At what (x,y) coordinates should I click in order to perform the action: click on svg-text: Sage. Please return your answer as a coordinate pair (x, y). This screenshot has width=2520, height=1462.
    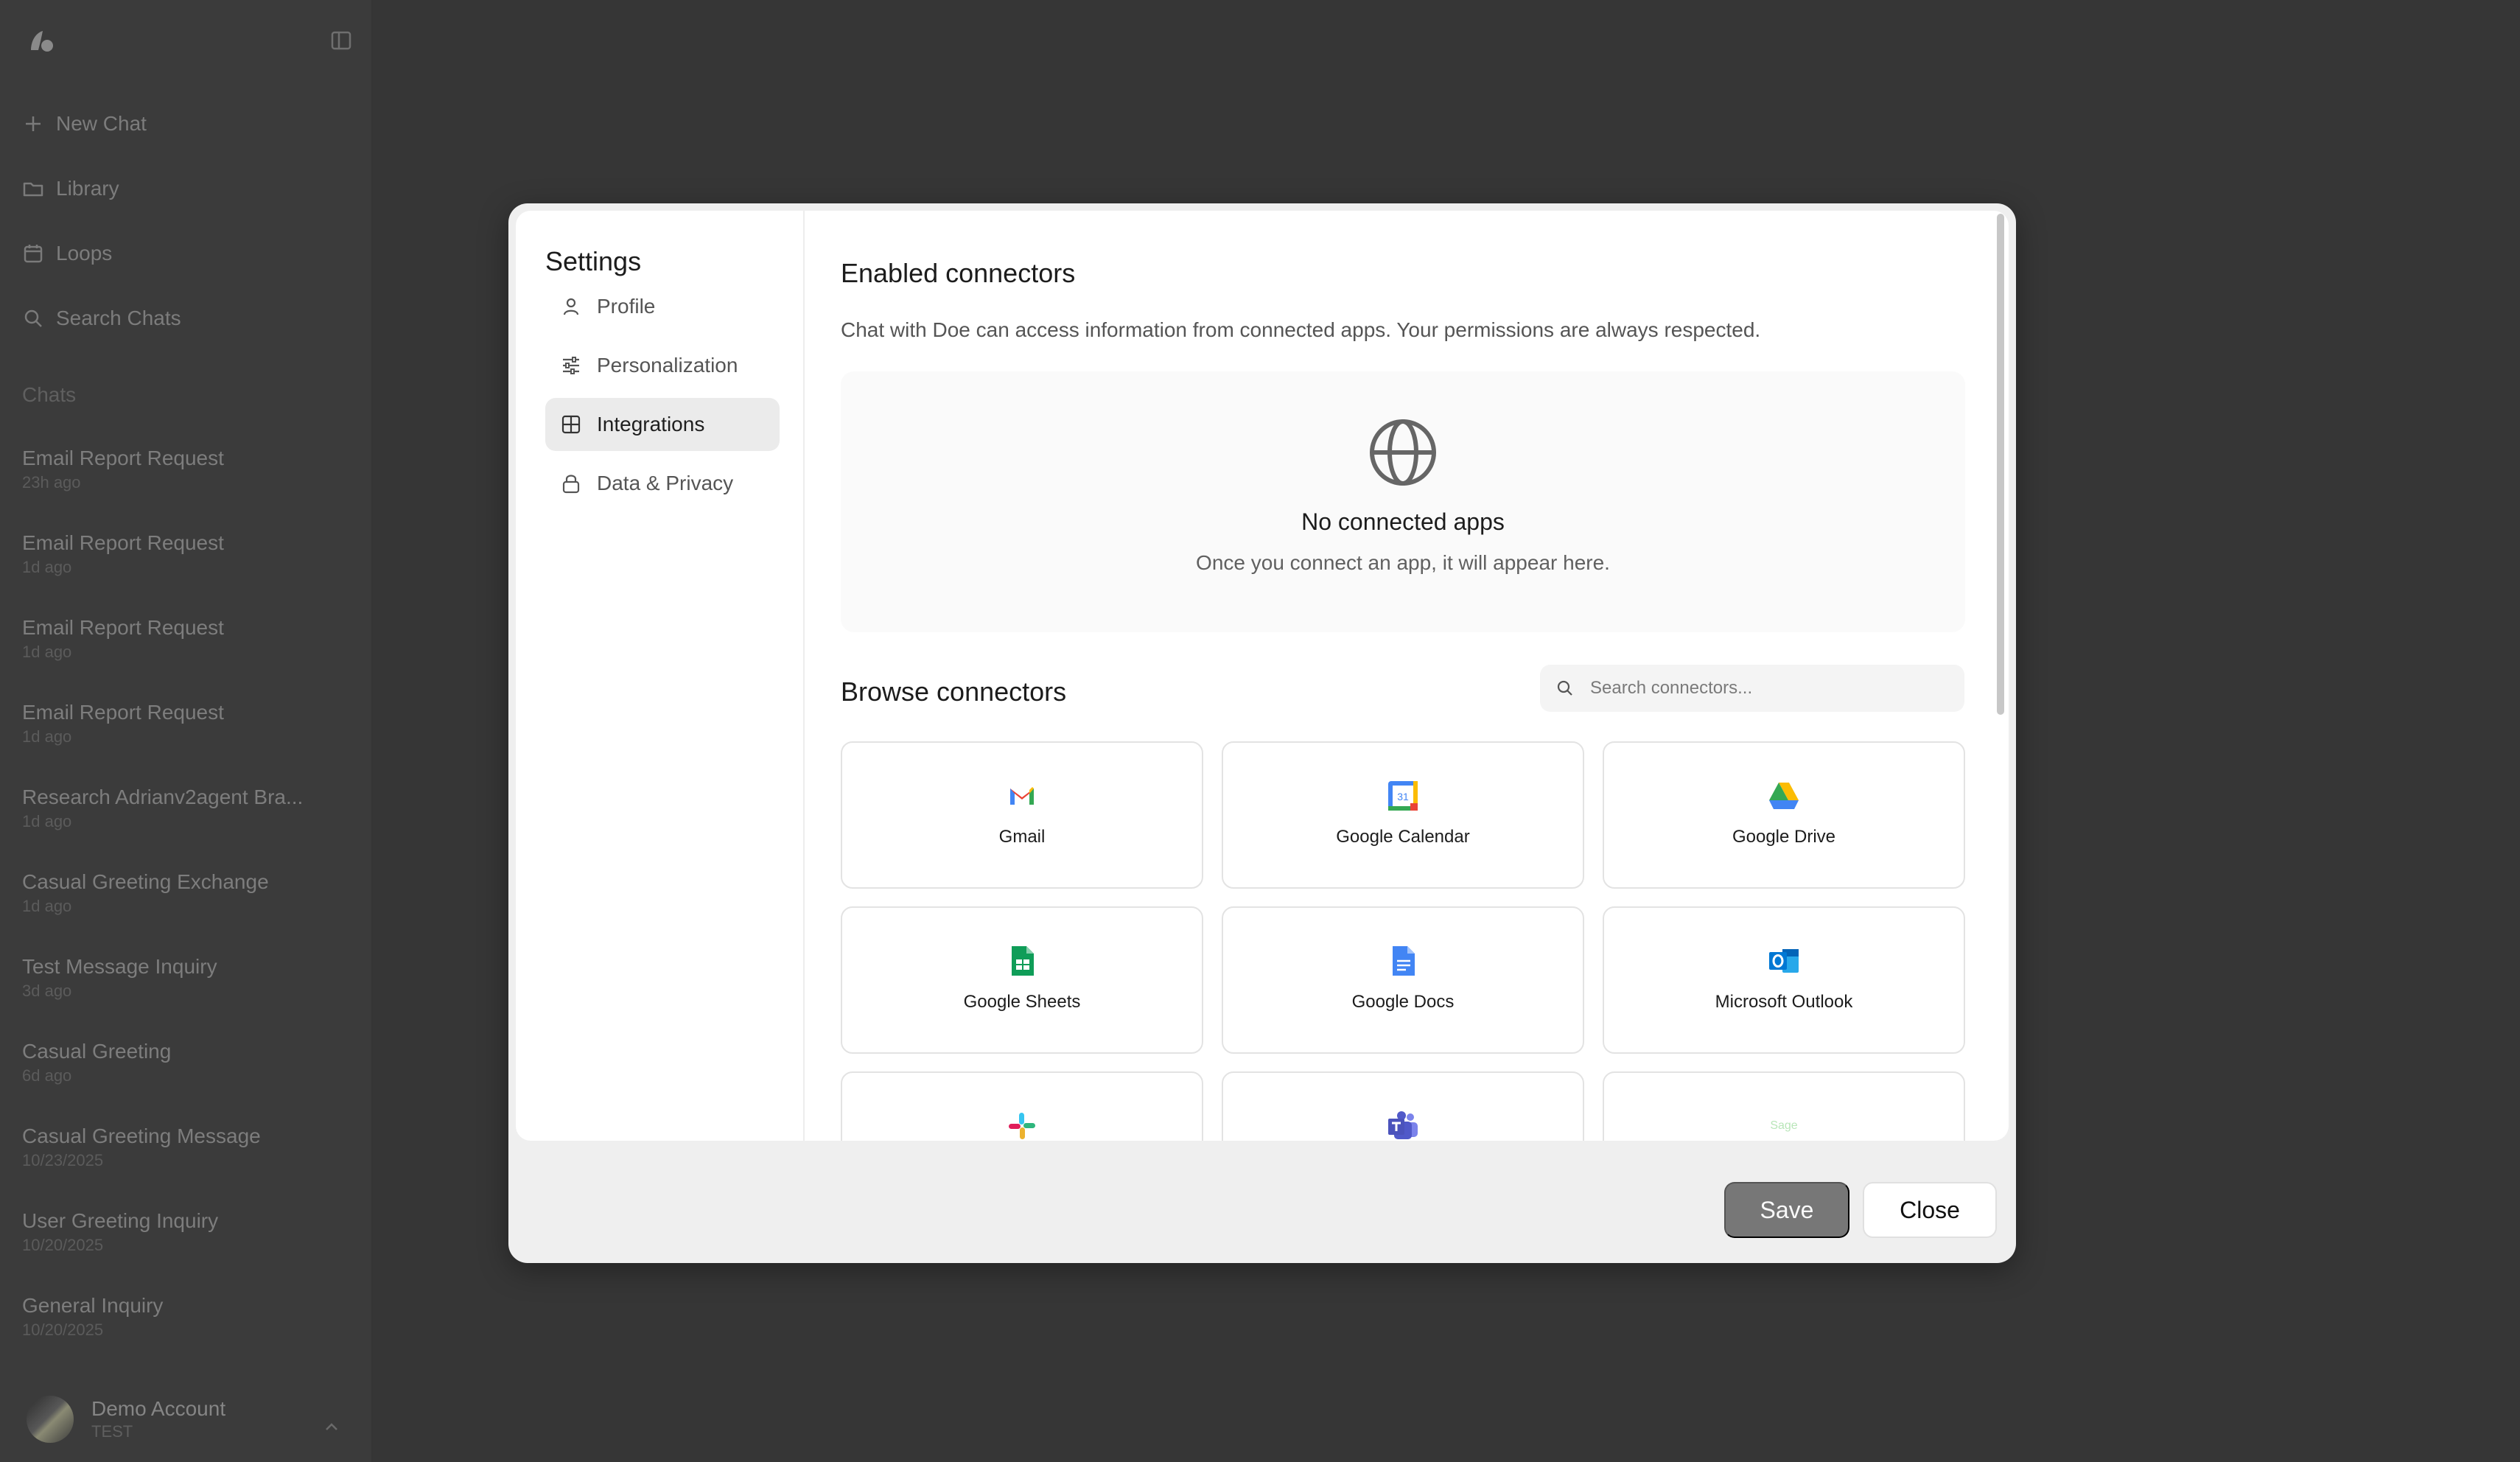
    Looking at the image, I should click on (1783, 1125).